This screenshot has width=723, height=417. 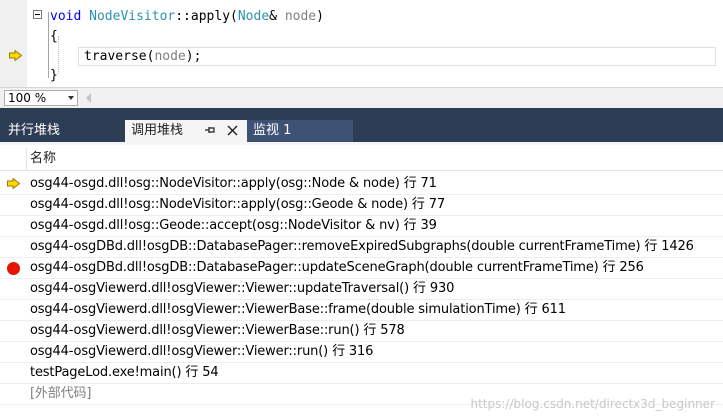 What do you see at coordinates (186, 131) in the screenshot?
I see `tab-call-stack: 调用堆栈` at bounding box center [186, 131].